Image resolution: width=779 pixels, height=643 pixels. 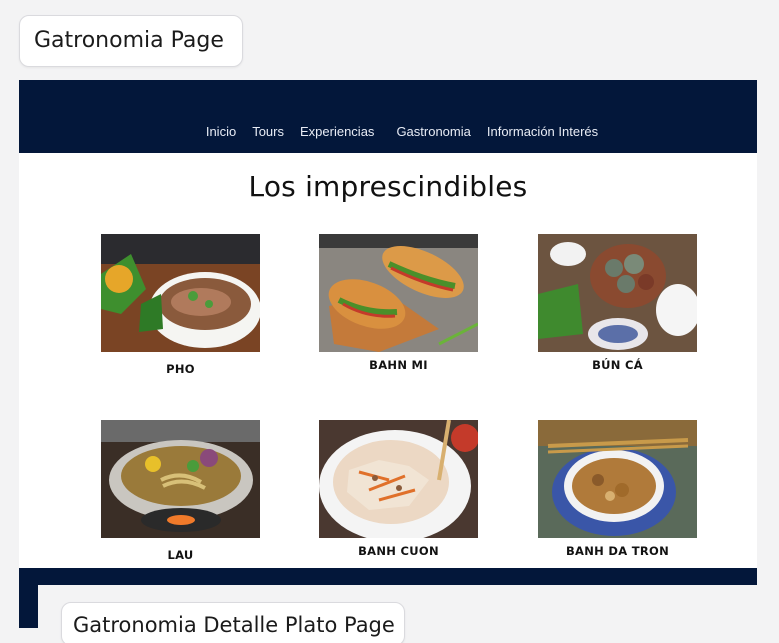 I want to click on dish-name: BÚN CÁ, so click(x=617, y=365).